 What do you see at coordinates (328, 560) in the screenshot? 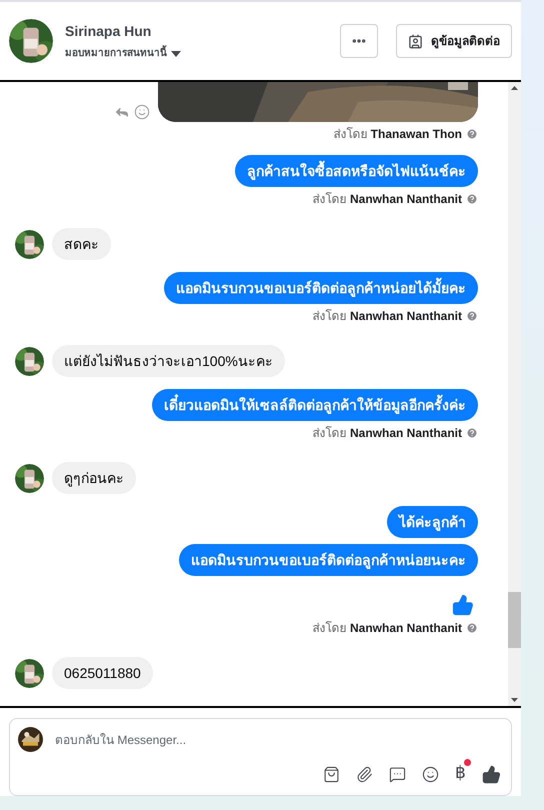
I see `message-bubble: แอดมินรบกวนขอเบอร์ติดต่อลูกค้าหน่อยนะคะ` at bounding box center [328, 560].